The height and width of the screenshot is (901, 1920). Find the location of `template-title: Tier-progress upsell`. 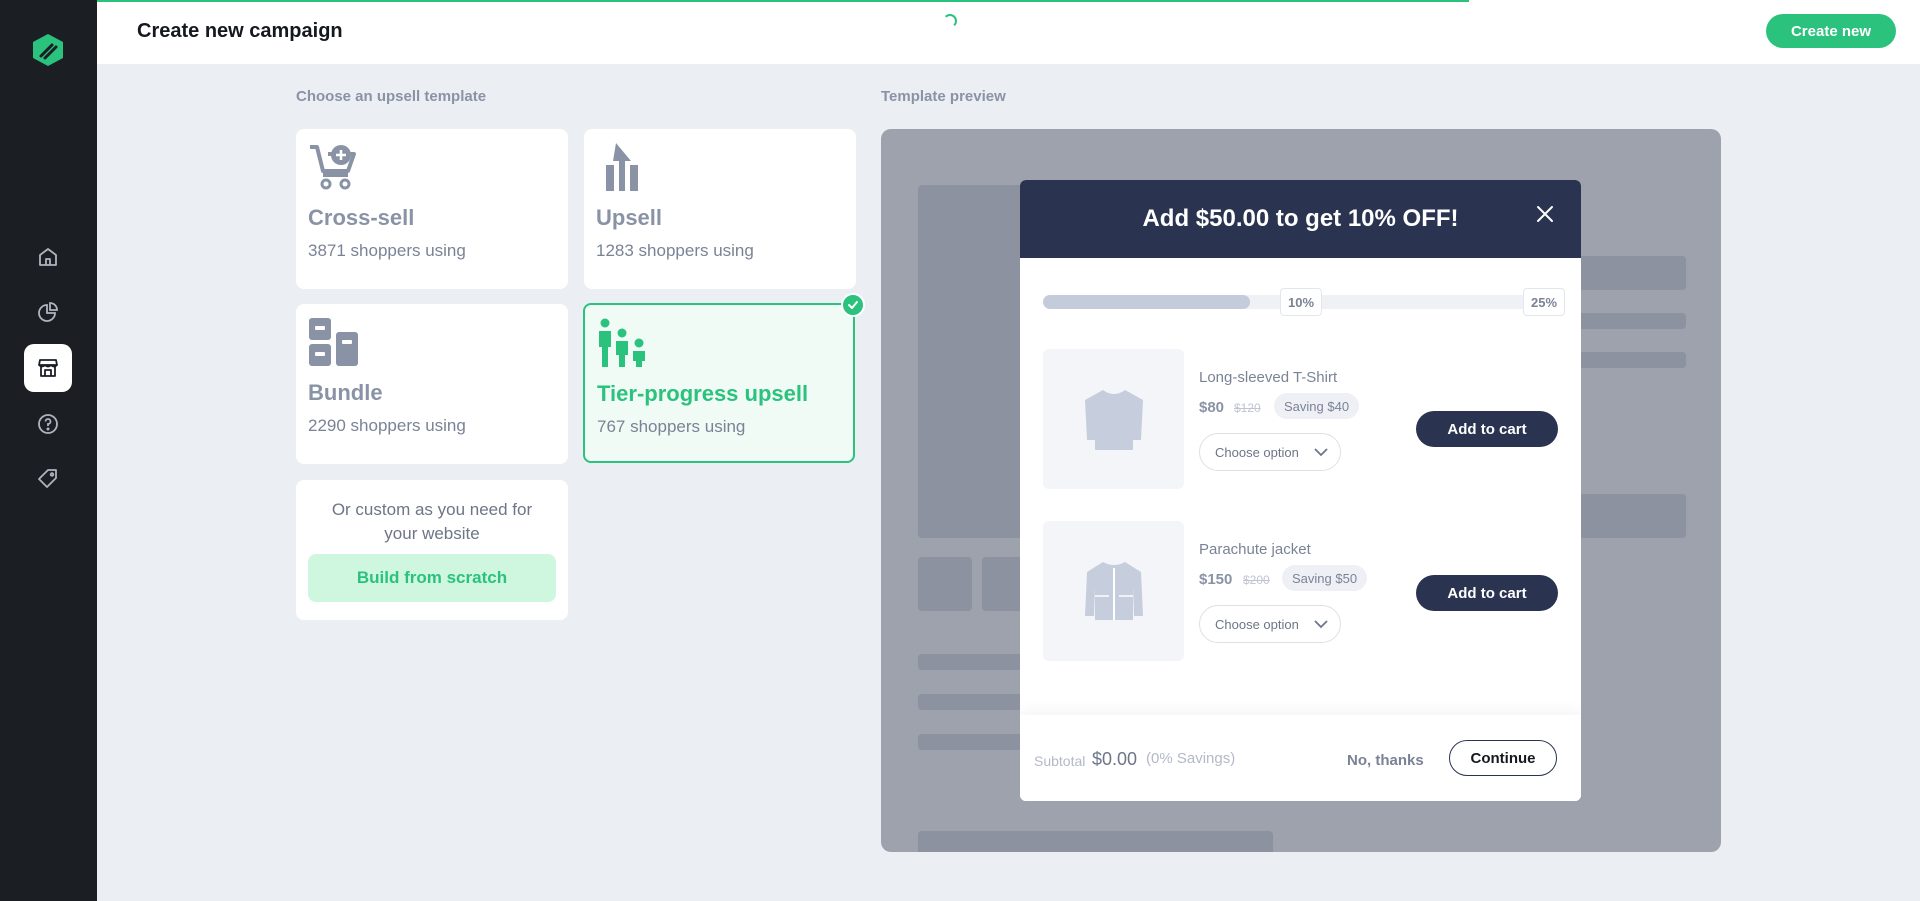

template-title: Tier-progress upsell is located at coordinates (703, 393).